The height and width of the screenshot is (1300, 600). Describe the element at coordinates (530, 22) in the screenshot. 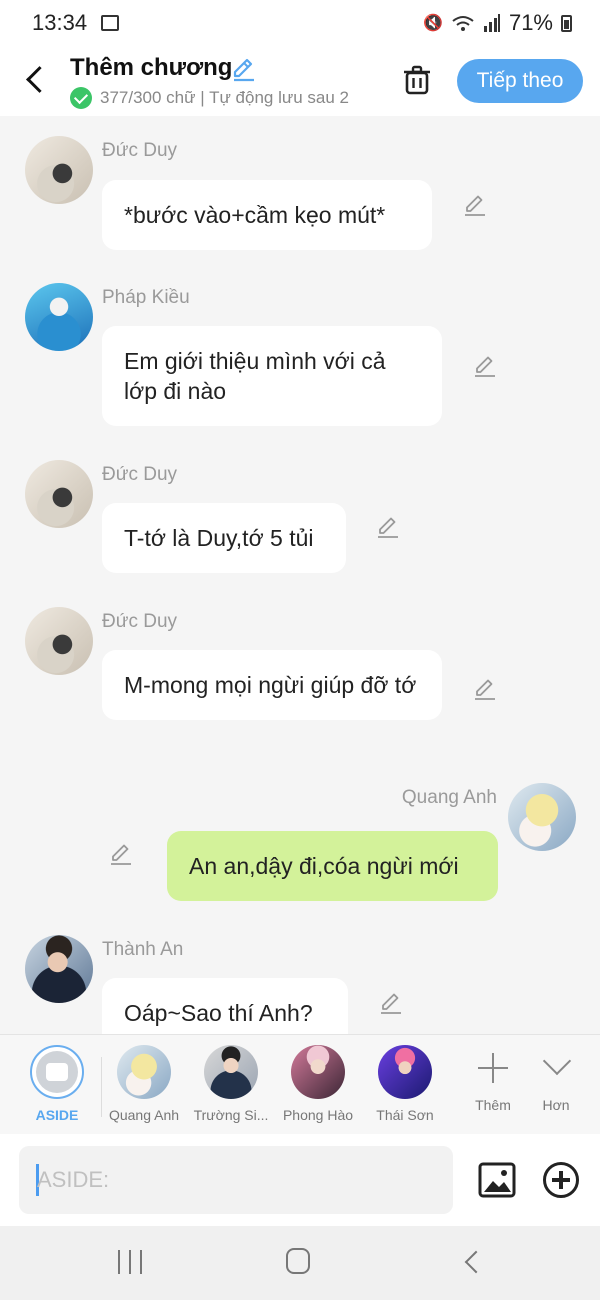

I see `battery-percent: 71%` at that location.